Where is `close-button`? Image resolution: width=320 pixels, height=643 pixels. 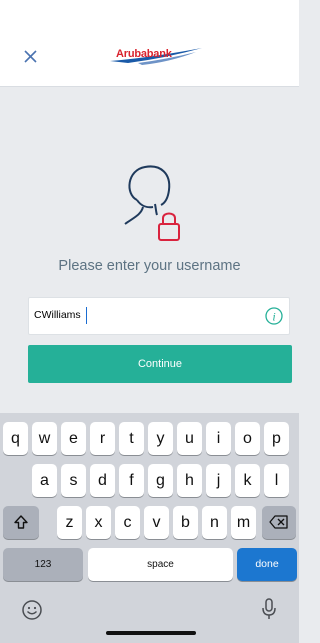
close-button is located at coordinates (32, 56).